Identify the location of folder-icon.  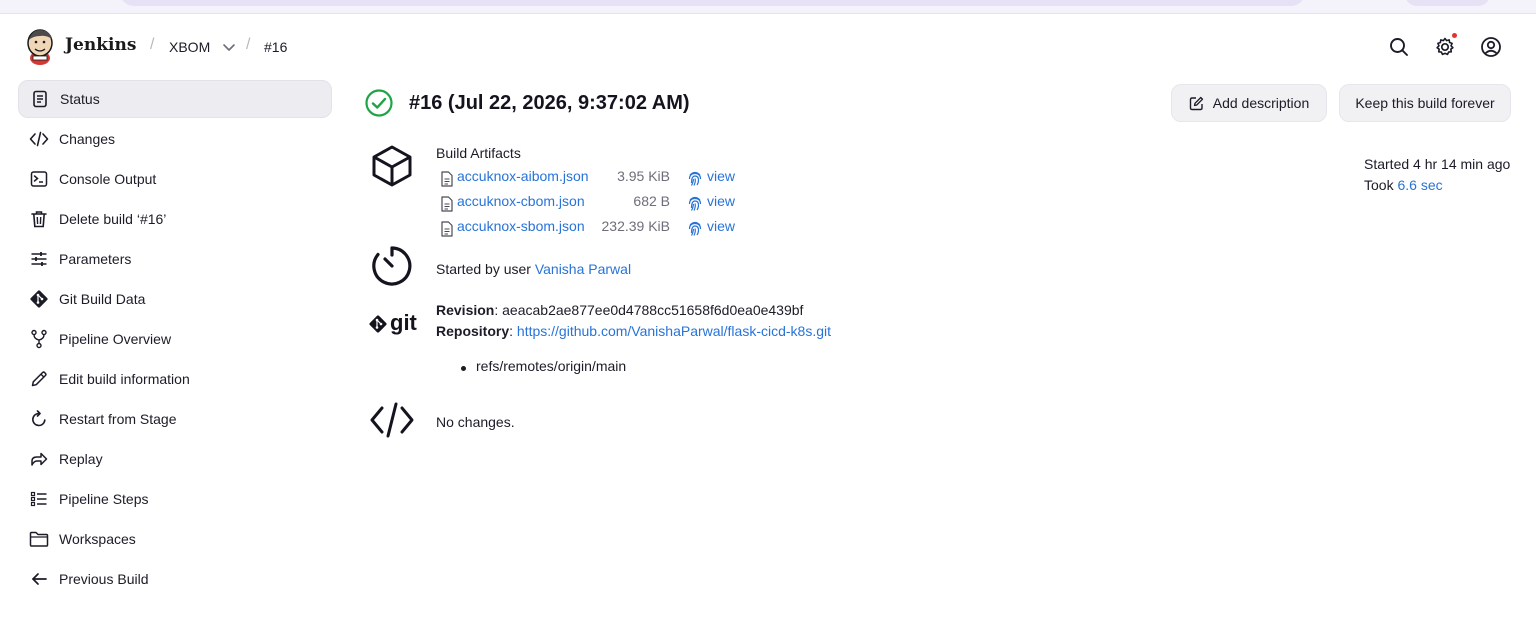
(39, 539).